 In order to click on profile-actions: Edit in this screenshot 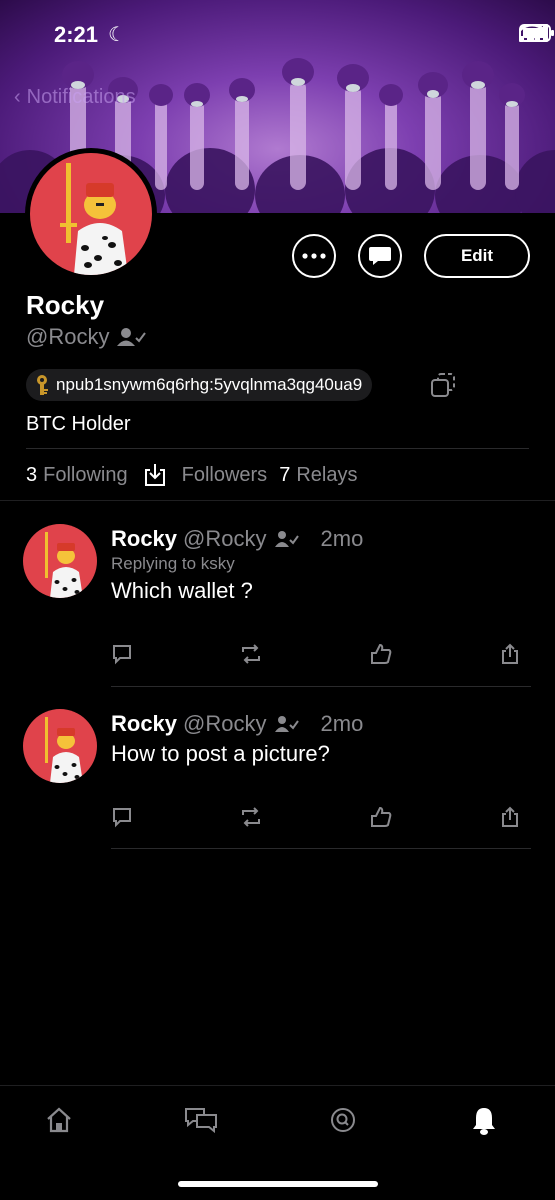, I will do `click(411, 256)`.